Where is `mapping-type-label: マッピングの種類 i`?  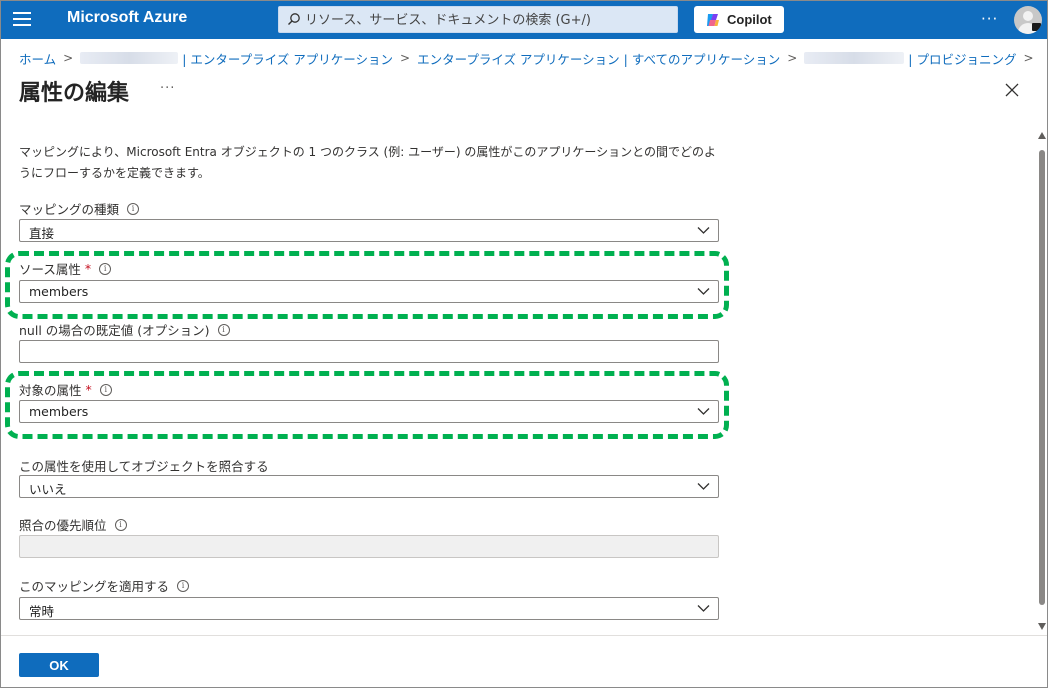
mapping-type-label: マッピングの種類 i is located at coordinates (79, 208).